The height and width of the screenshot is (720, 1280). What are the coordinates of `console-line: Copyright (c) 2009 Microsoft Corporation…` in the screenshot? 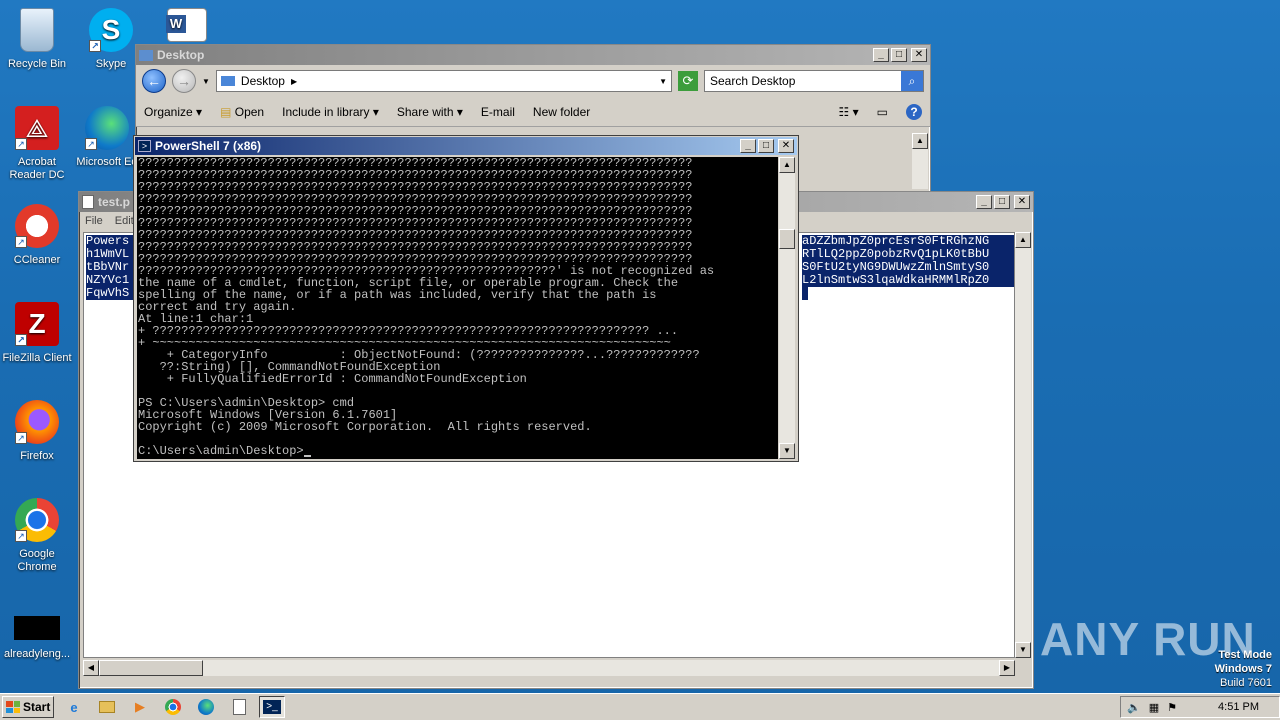 It's located at (365, 427).